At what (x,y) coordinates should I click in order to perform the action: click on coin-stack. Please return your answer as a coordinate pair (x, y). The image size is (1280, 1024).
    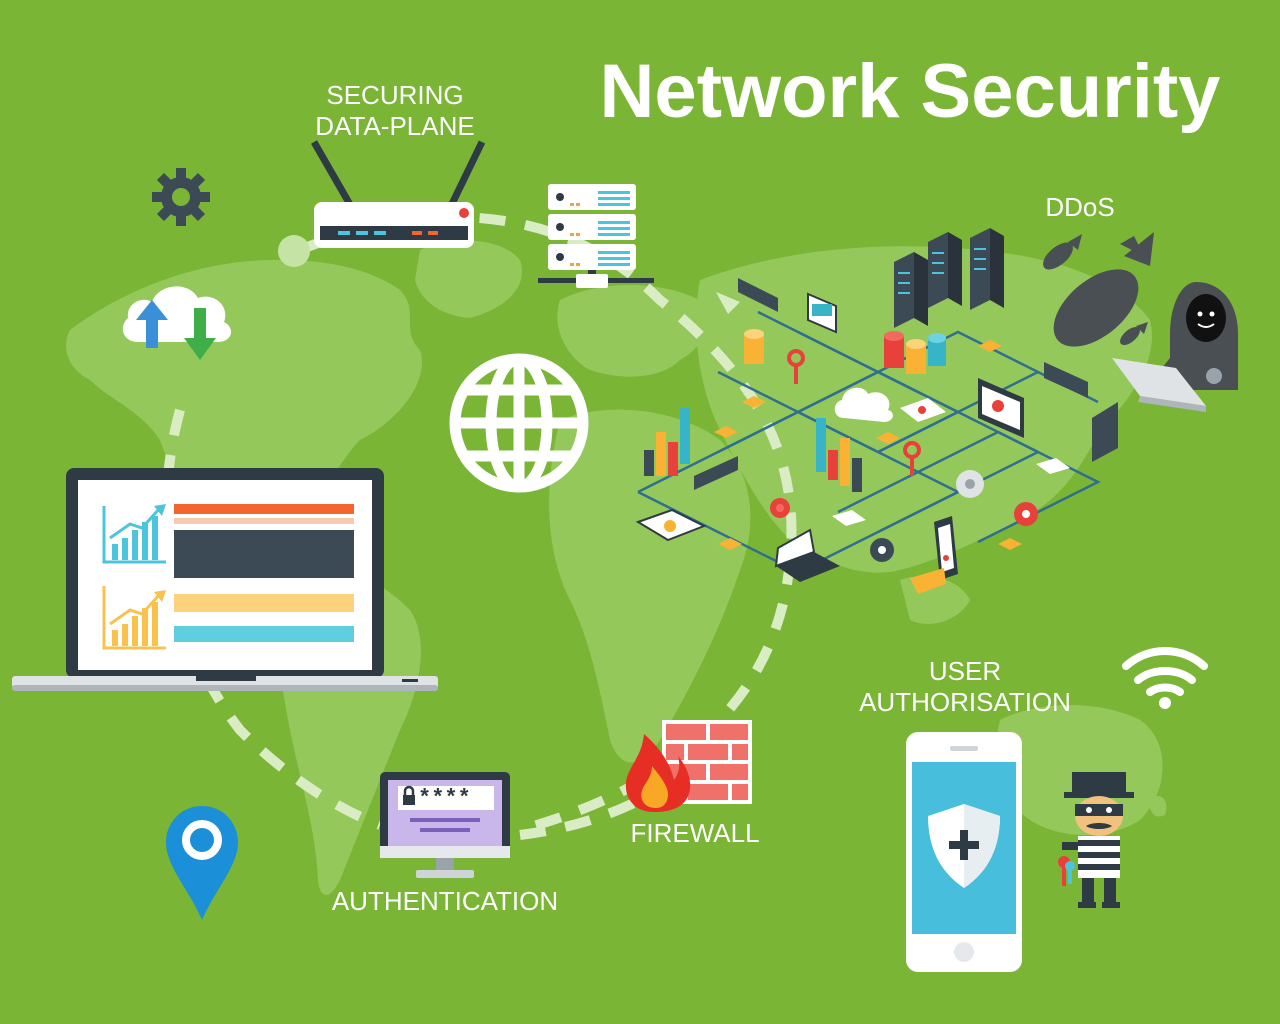
    Looking at the image, I should click on (845, 351).